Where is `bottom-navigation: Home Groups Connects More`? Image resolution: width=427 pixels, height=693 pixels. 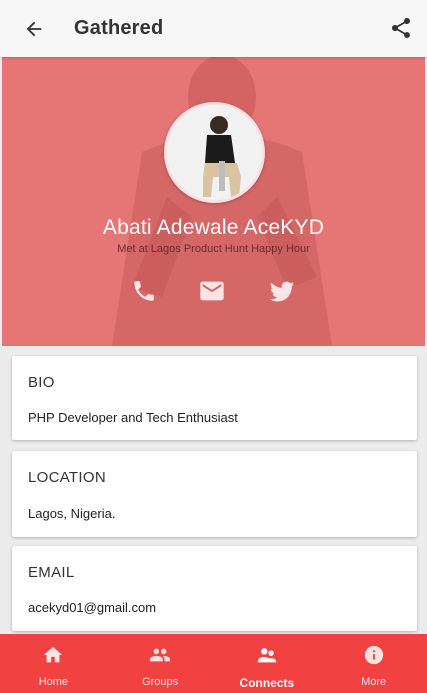
bottom-navigation: Home Groups Connects More is located at coordinates (213, 663).